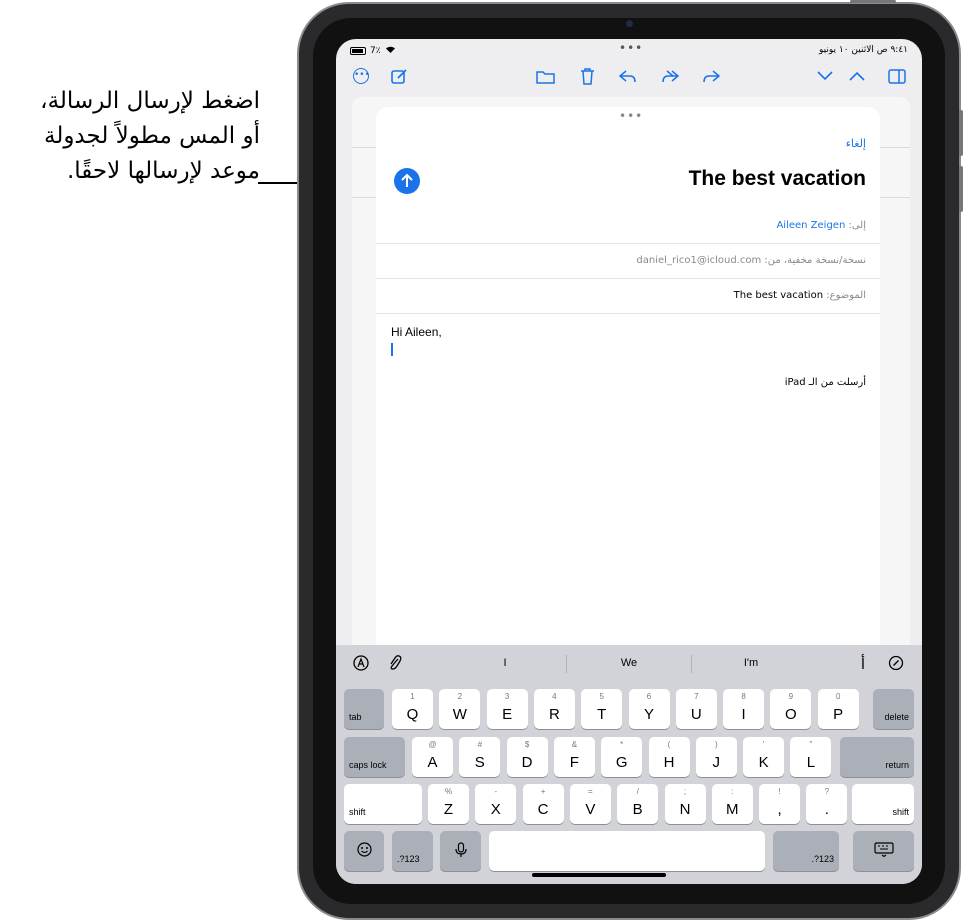 This screenshot has height=923, width=963. Describe the element at coordinates (590, 804) in the screenshot. I see `key-v: = V` at that location.